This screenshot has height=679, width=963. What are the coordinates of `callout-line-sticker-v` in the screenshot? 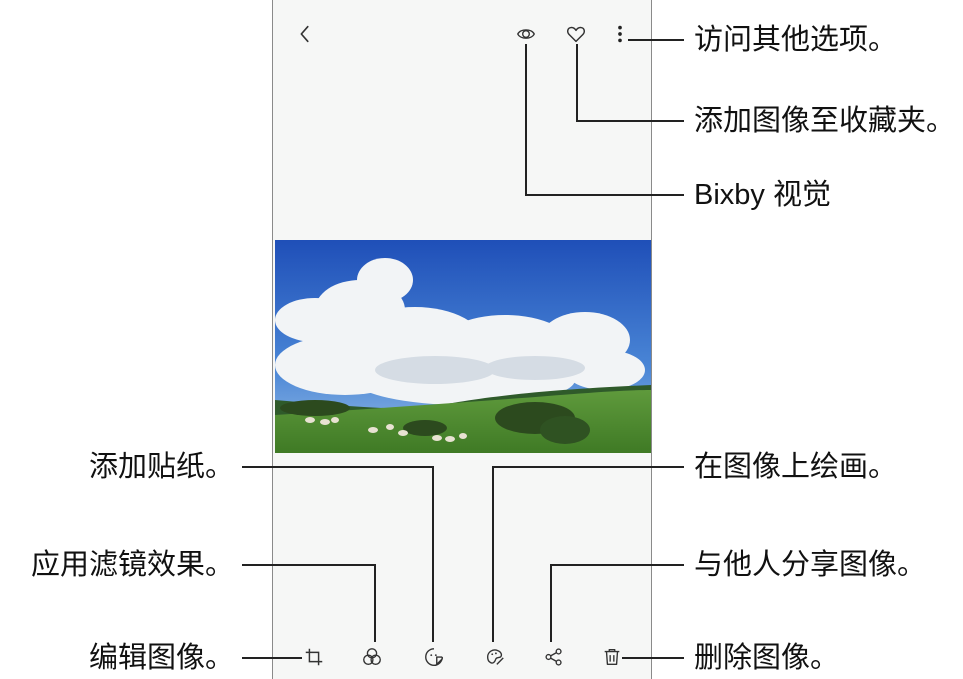 It's located at (433, 554).